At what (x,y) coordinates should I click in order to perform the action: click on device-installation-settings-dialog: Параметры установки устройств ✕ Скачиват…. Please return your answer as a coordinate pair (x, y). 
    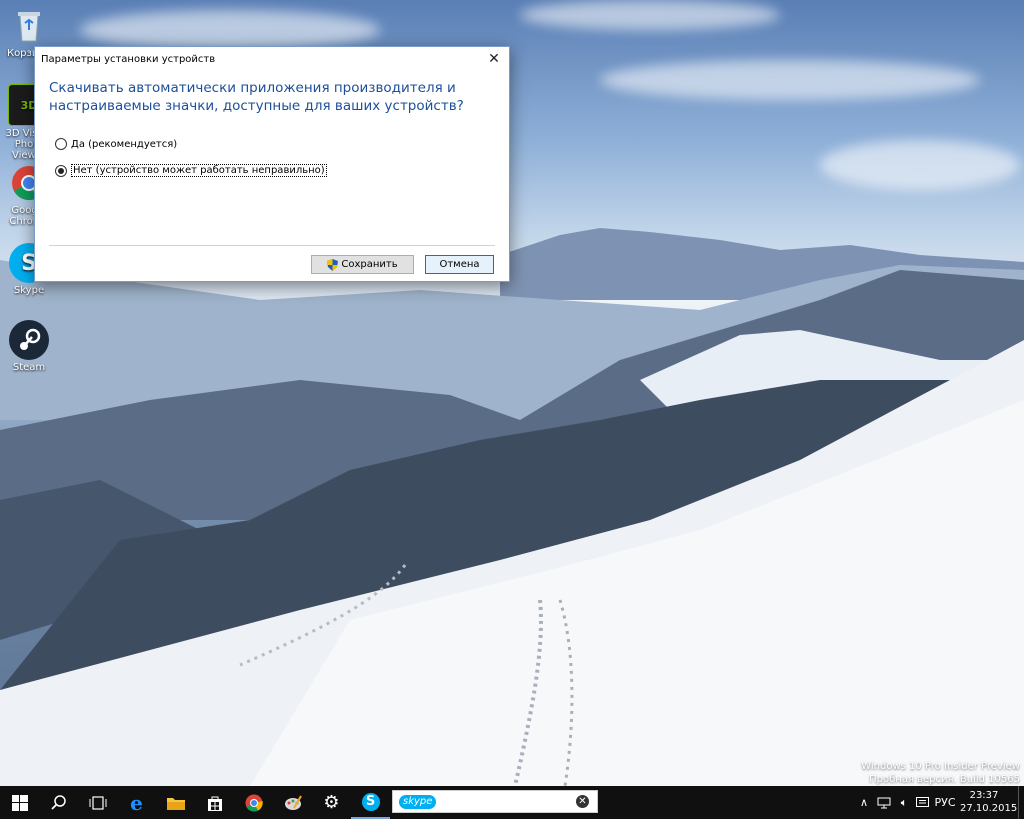
    Looking at the image, I should click on (272, 164).